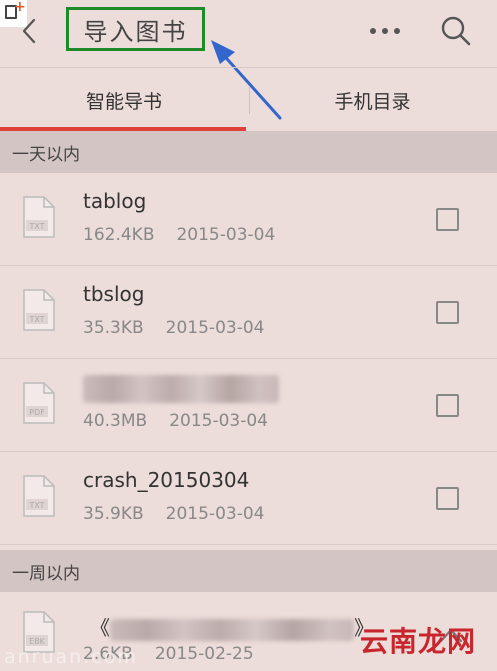  What do you see at coordinates (119, 235) in the screenshot?
I see `file-size: 162.4KB` at bounding box center [119, 235].